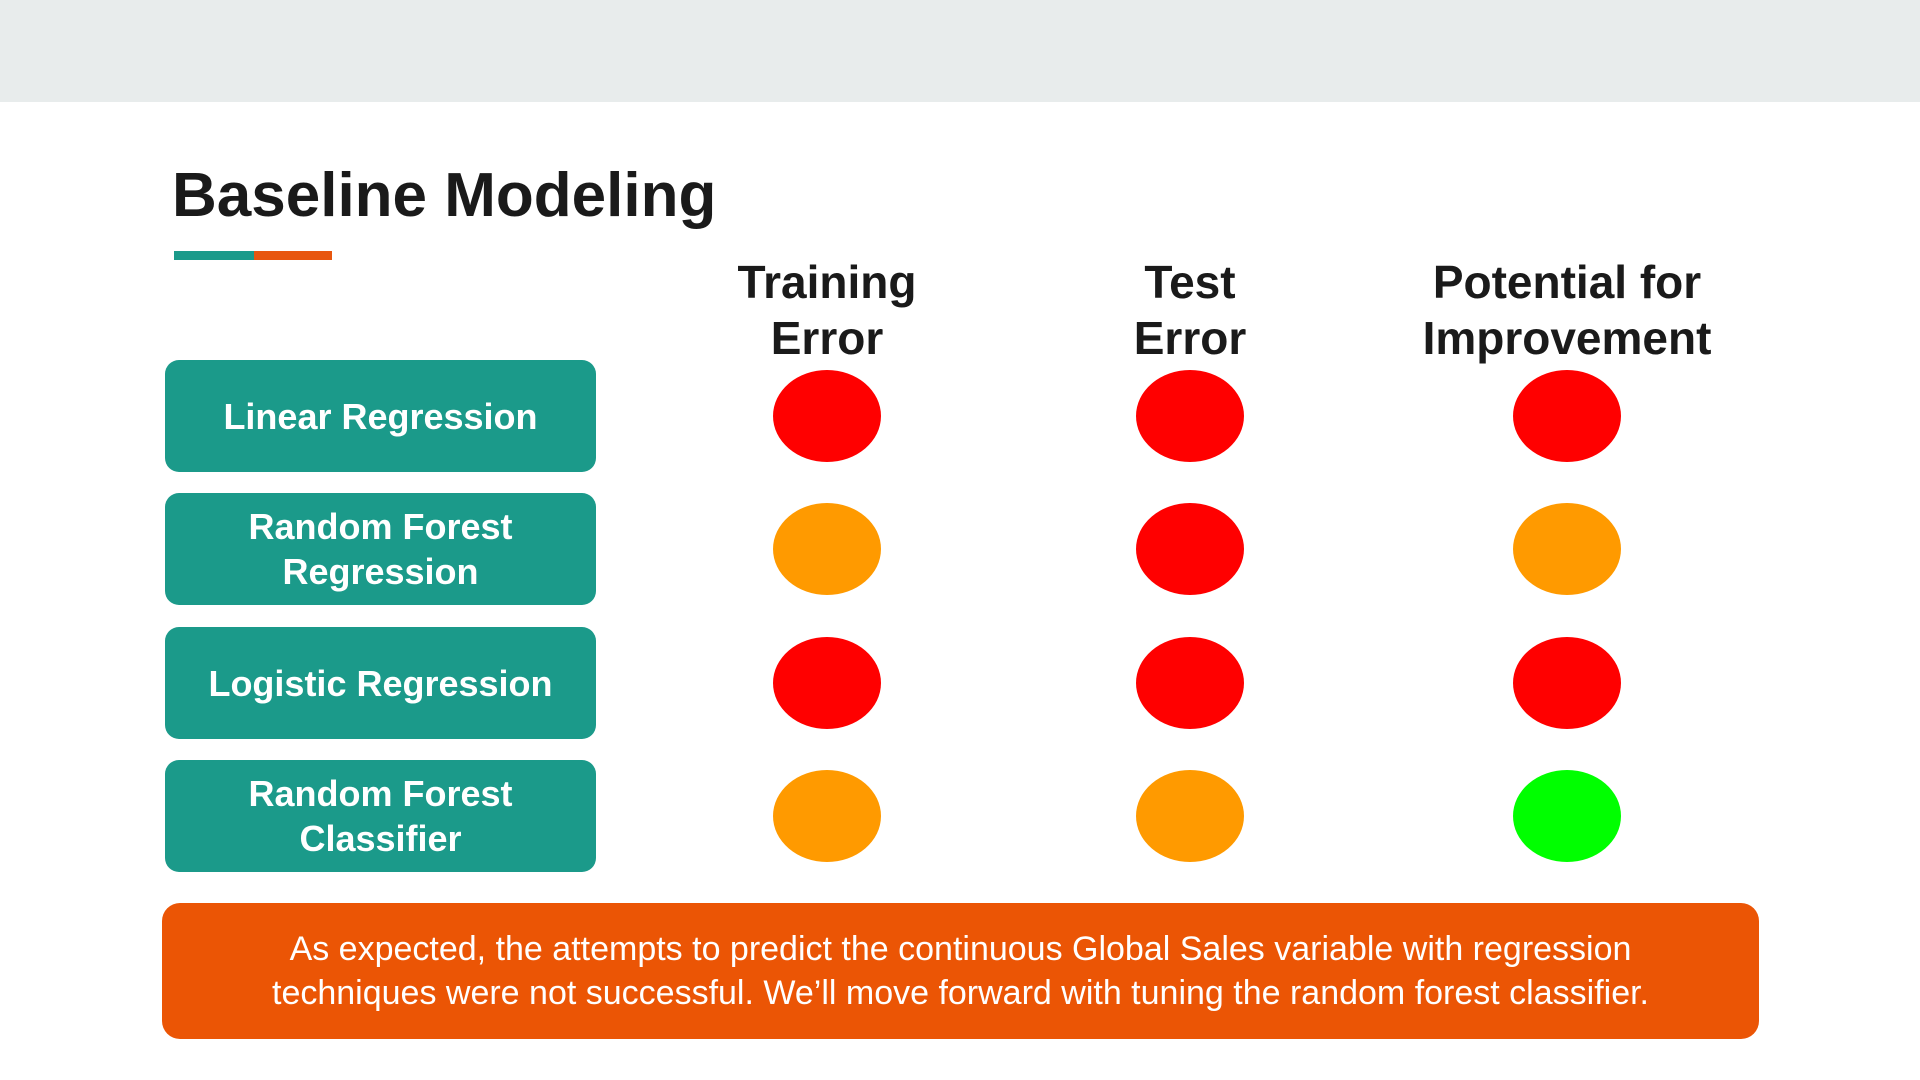 This screenshot has height=1080, width=1920. What do you see at coordinates (1567, 282) in the screenshot?
I see `column-header-line: Potential for` at bounding box center [1567, 282].